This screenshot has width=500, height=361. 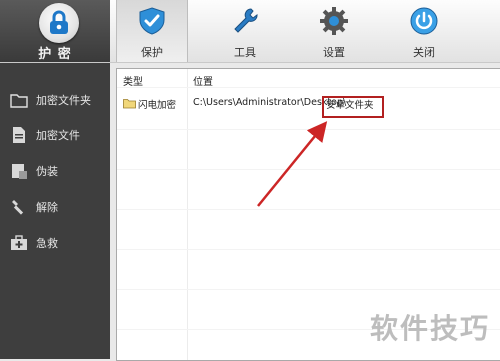 I want to click on annotation-arrow, so click(x=292, y=164).